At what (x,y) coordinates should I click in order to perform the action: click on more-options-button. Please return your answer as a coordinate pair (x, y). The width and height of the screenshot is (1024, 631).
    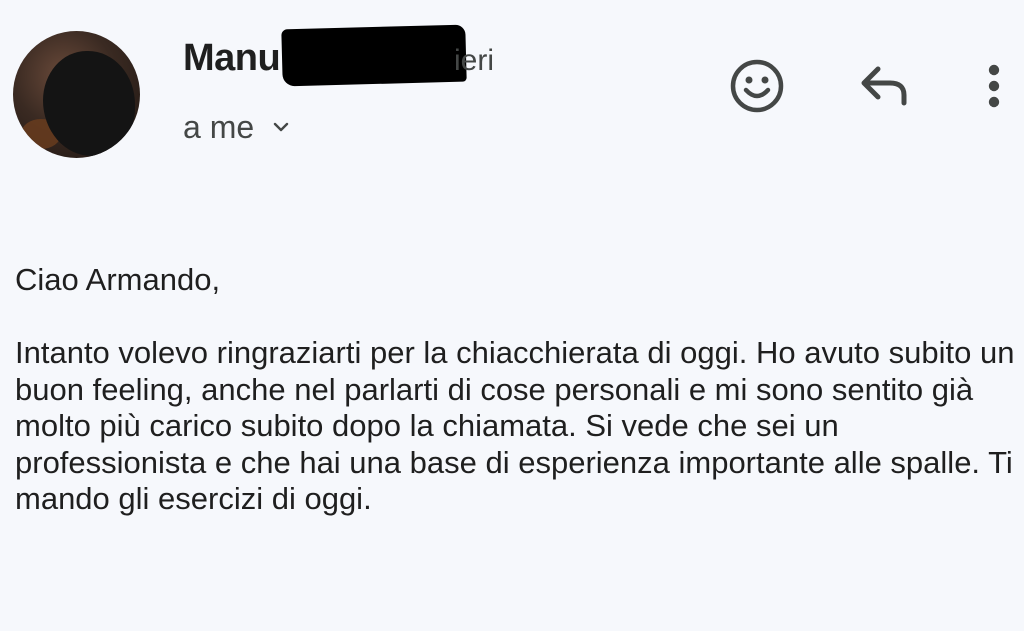
    Looking at the image, I should click on (994, 86).